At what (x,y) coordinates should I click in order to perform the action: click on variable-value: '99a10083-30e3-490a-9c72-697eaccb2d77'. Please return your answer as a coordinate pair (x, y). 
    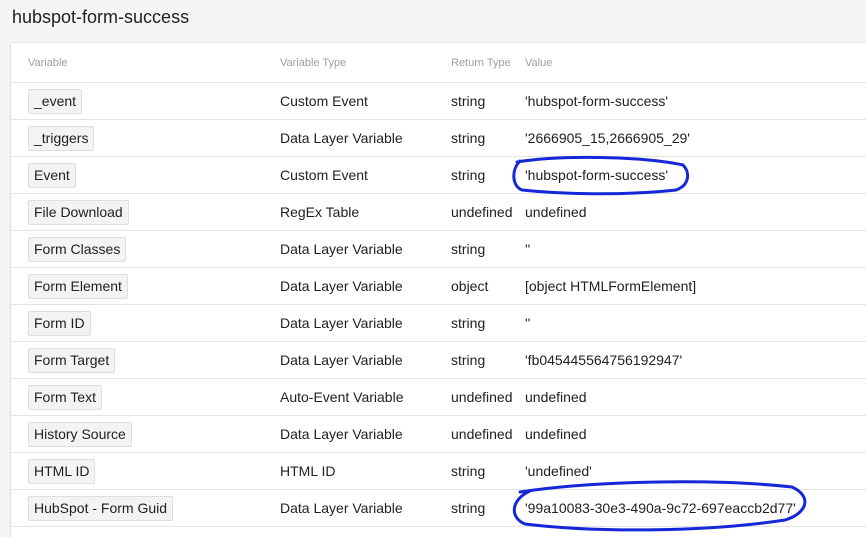
    Looking at the image, I should click on (660, 508).